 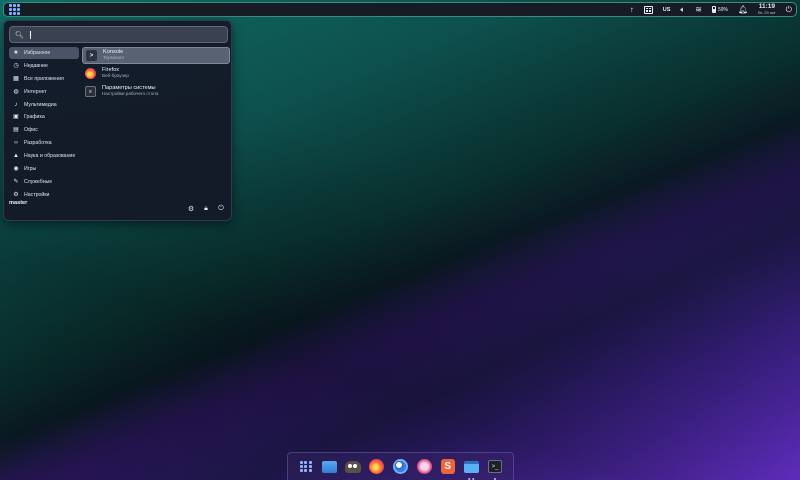 I want to click on dock-chromium, so click(x=400, y=467).